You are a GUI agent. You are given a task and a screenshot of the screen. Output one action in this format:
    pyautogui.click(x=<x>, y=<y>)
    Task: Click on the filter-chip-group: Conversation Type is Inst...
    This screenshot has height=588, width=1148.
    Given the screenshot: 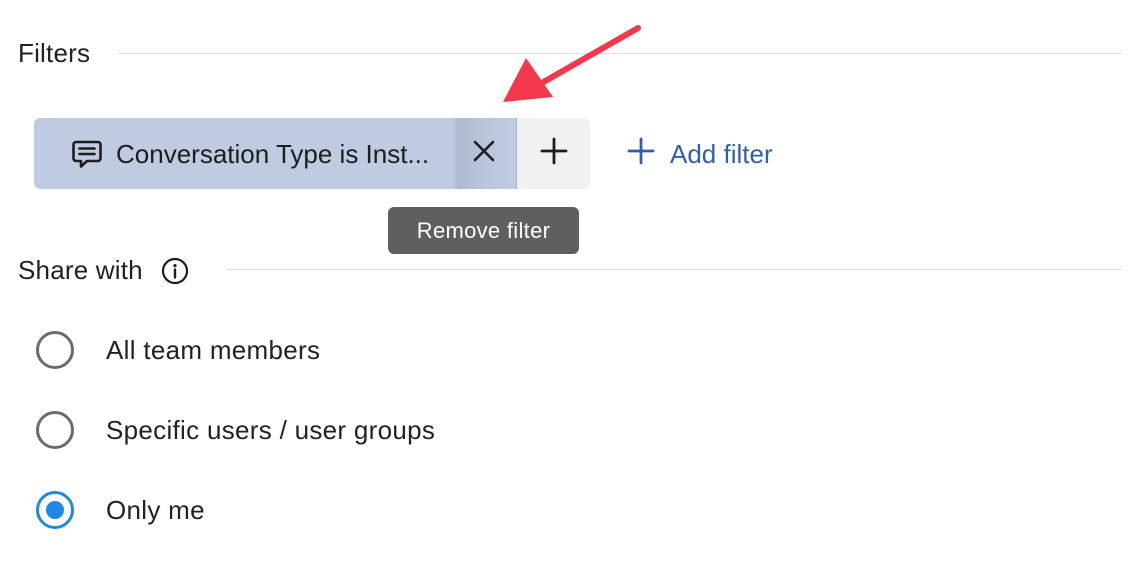 What is the action you would take?
    pyautogui.click(x=312, y=153)
    